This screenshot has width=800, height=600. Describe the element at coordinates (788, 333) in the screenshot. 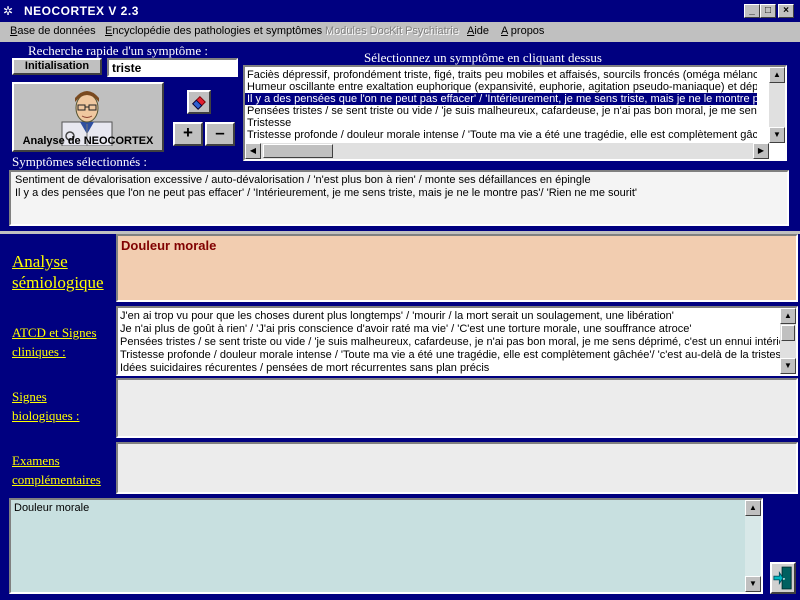

I see `vscroll-thumb` at that location.